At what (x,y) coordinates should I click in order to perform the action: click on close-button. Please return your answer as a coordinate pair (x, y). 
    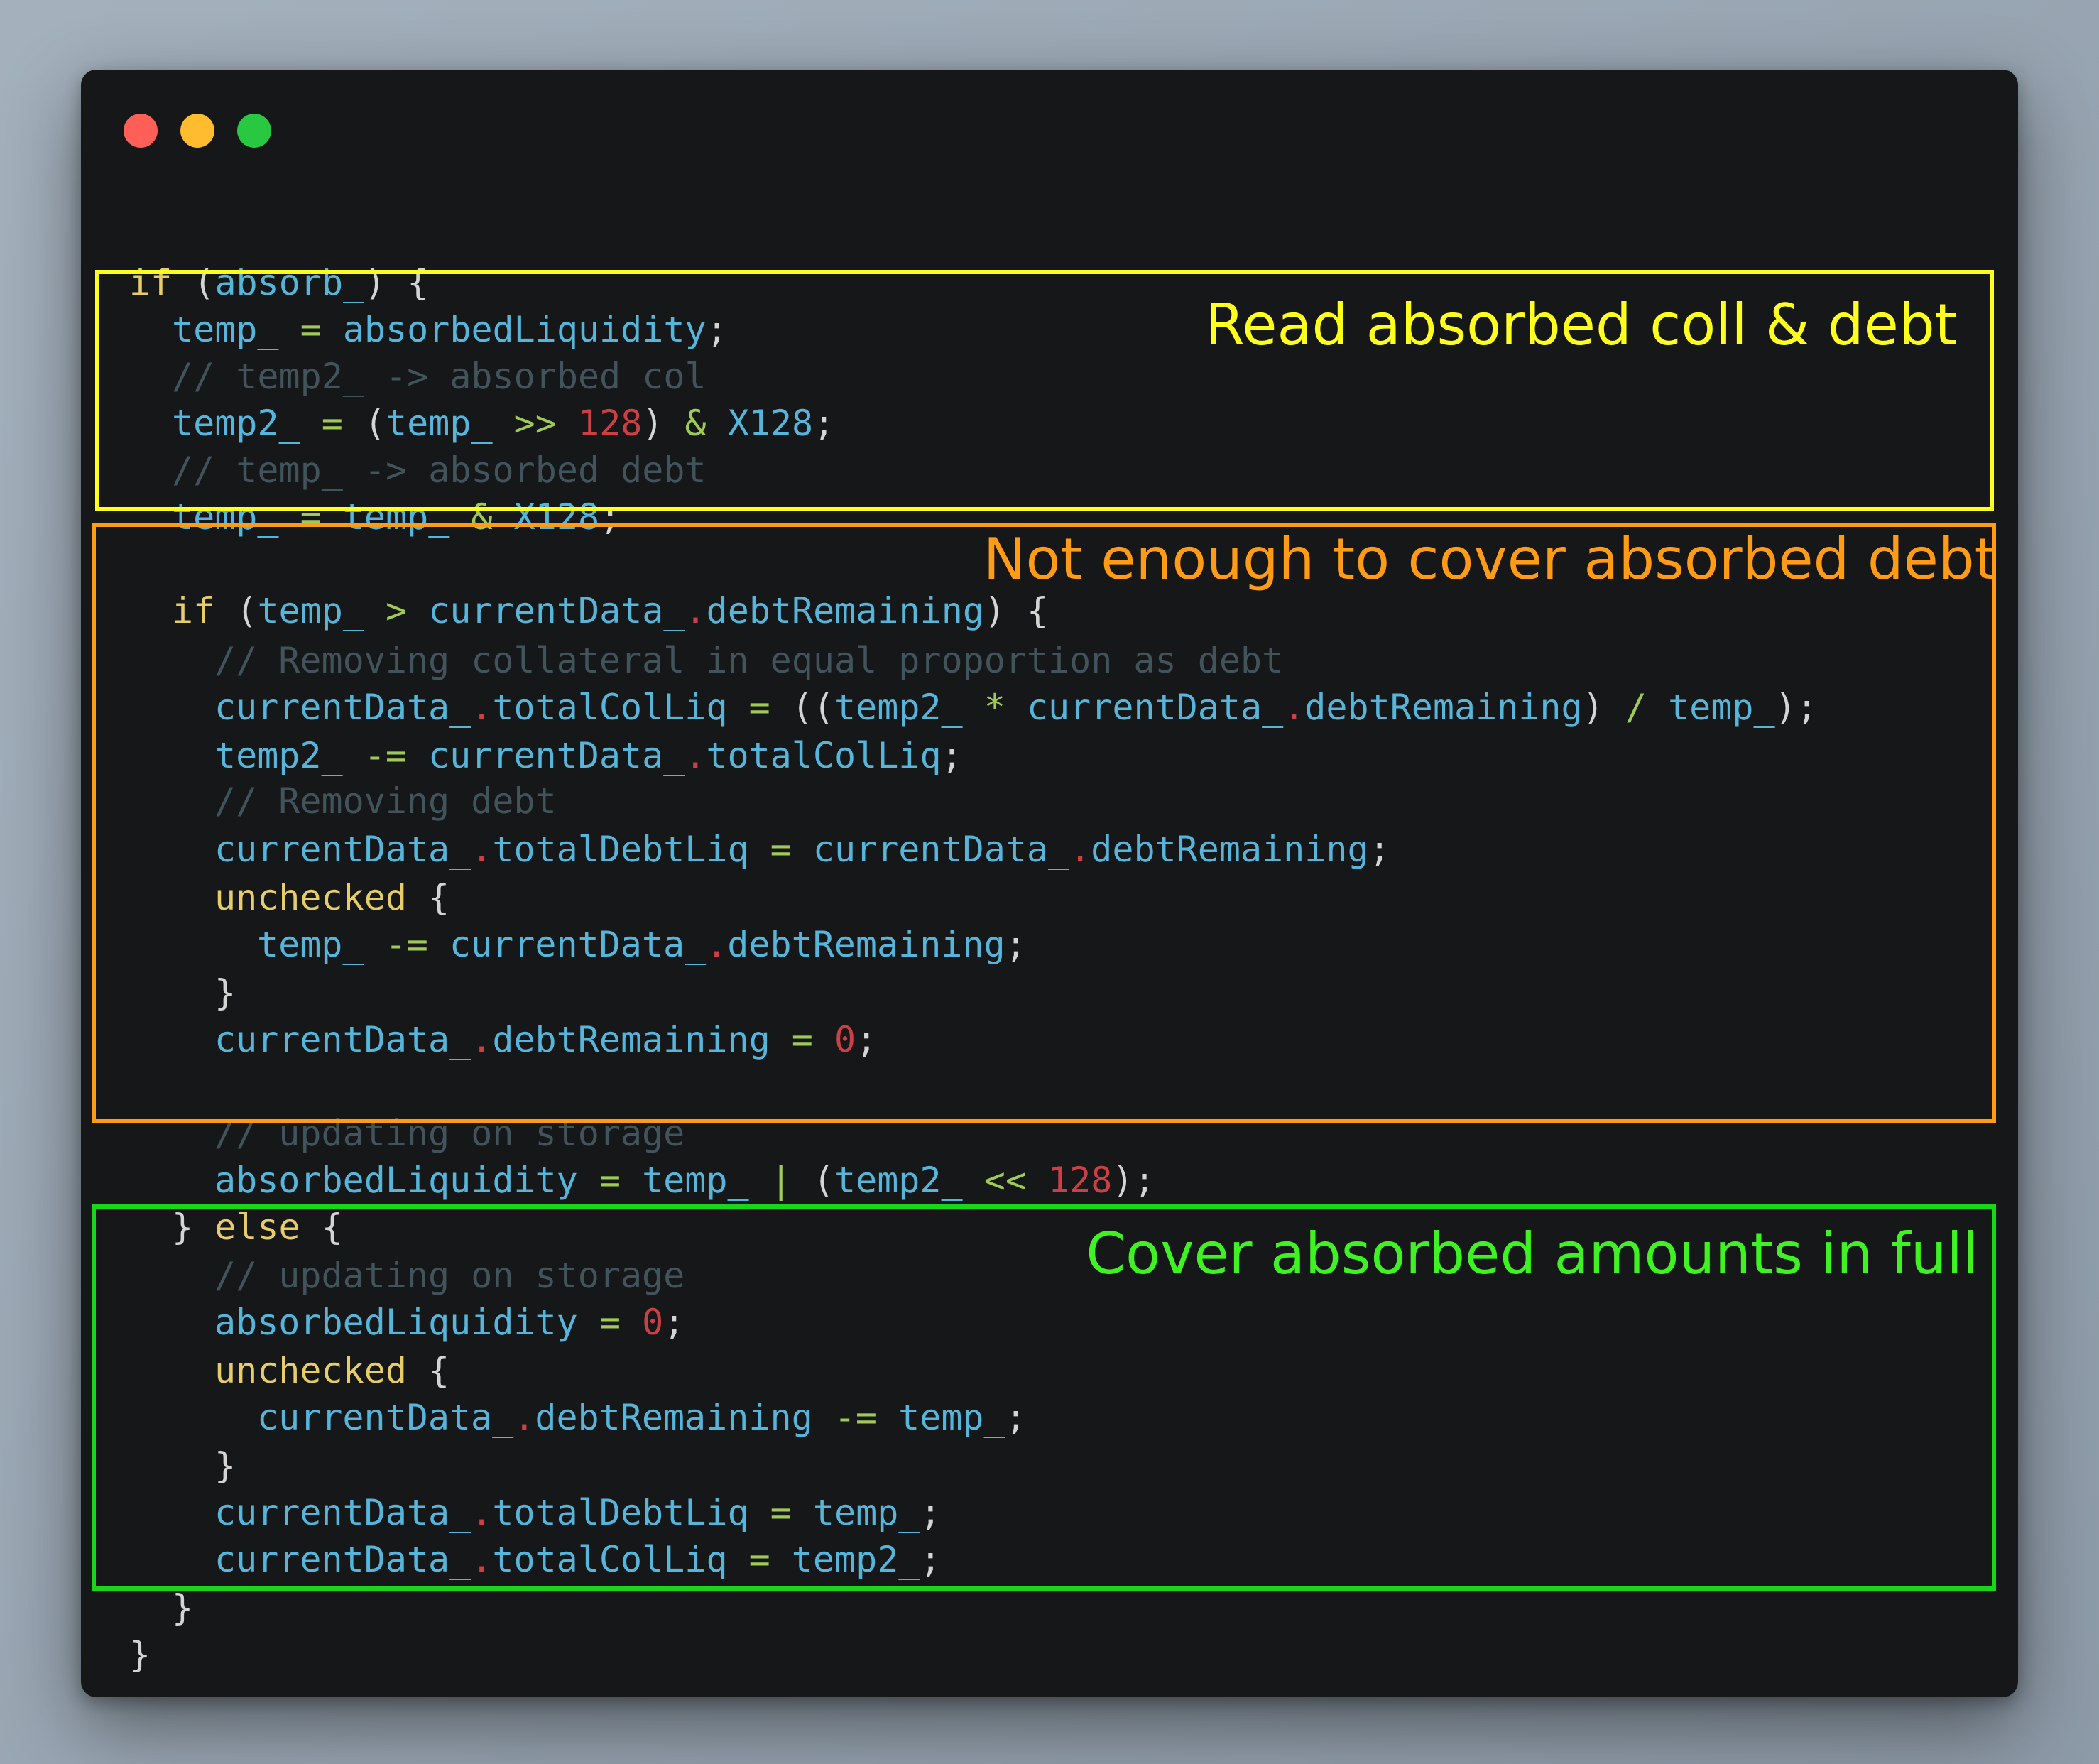
    Looking at the image, I should click on (141, 131).